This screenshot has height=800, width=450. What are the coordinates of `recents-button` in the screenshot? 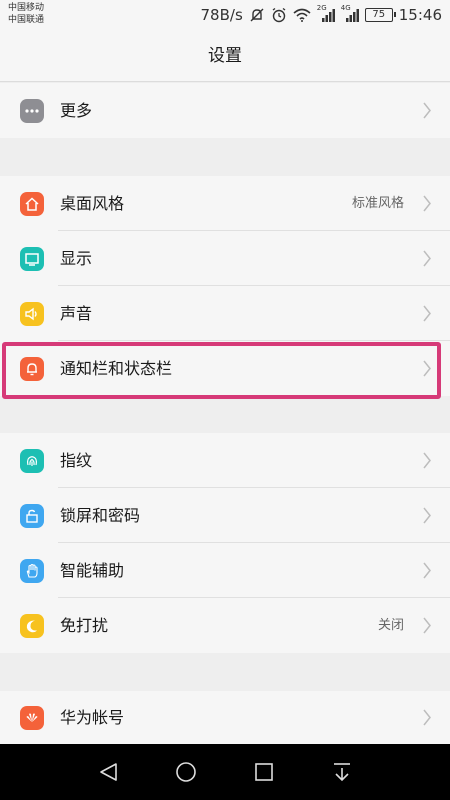 It's located at (264, 772).